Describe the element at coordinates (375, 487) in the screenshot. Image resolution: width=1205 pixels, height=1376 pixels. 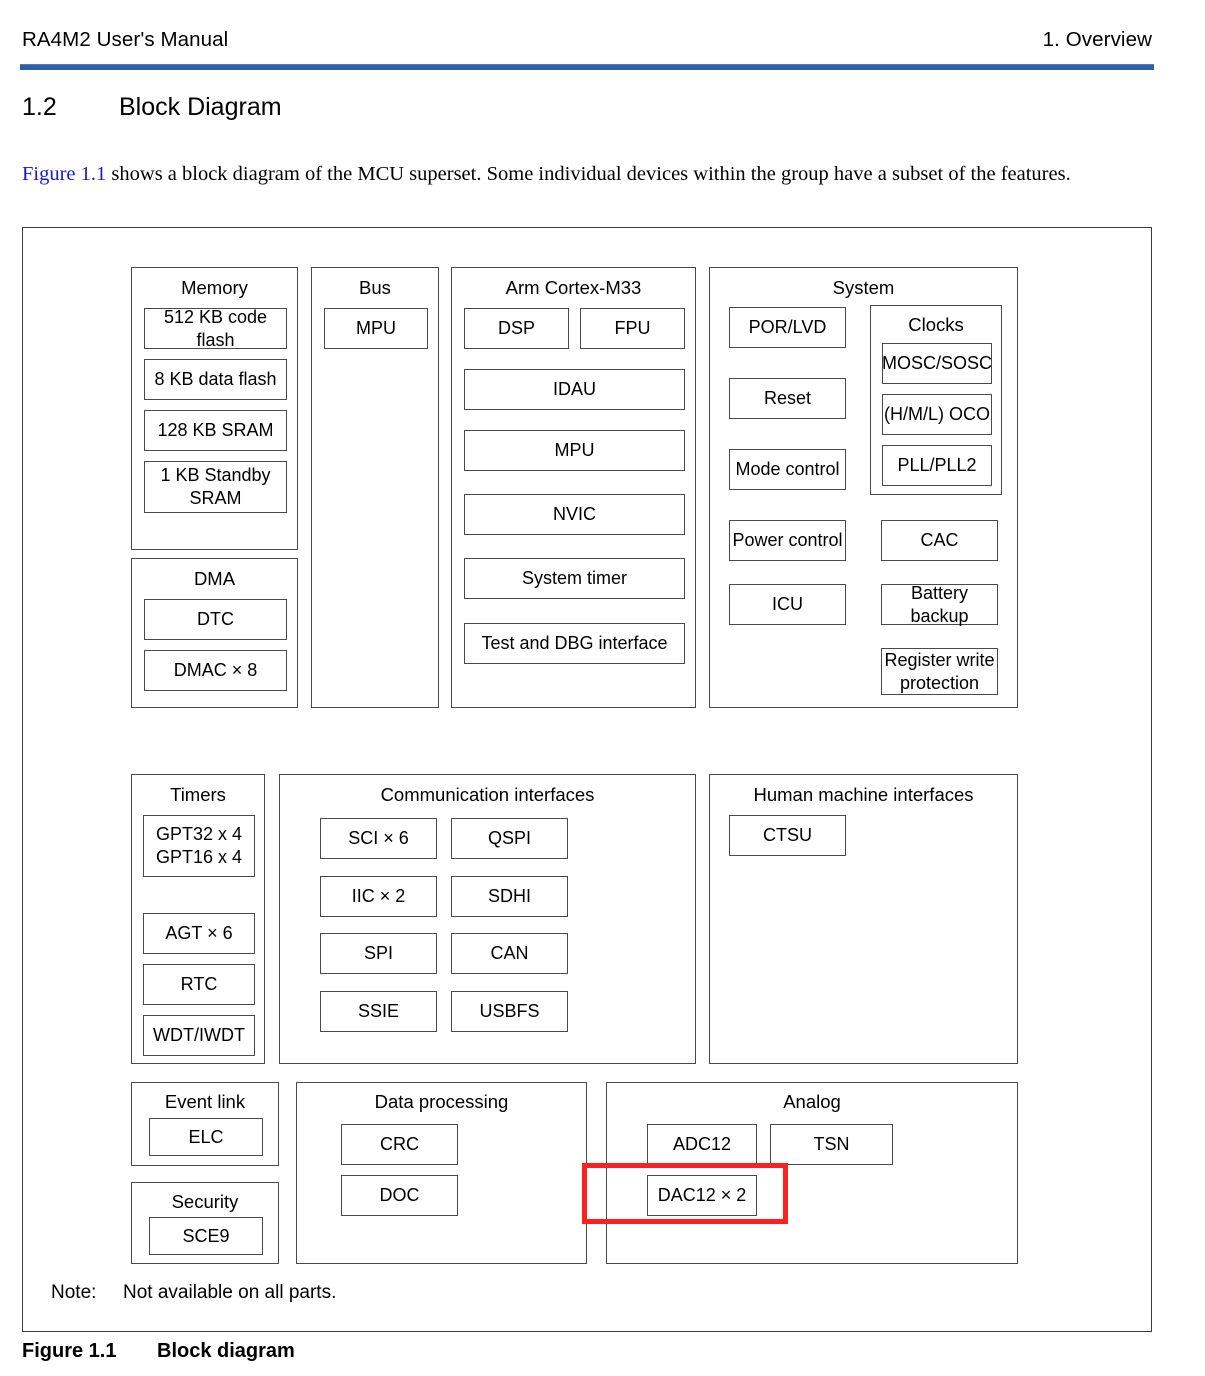
I see `group-bus: Bus MPU` at that location.